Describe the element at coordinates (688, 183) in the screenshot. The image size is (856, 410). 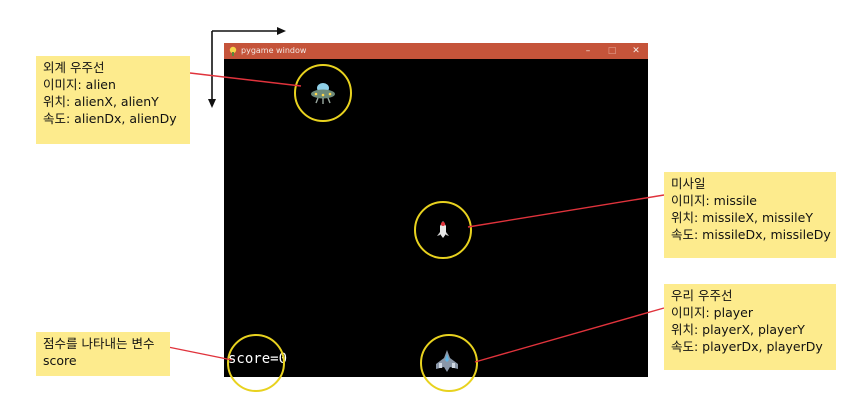
I see `missile-callout-title: 미사일` at that location.